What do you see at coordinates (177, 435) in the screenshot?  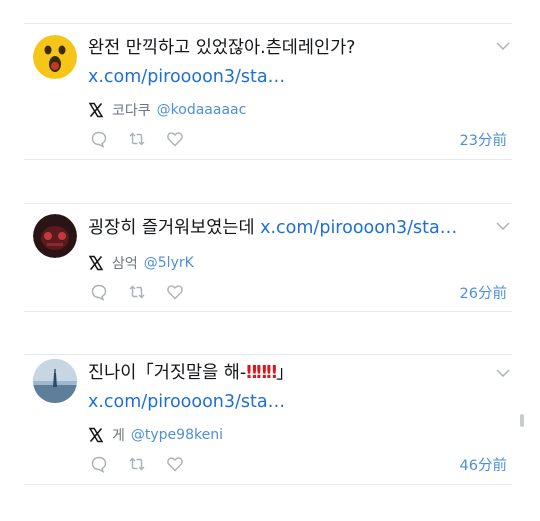 I see `author-handle: @type98keni` at bounding box center [177, 435].